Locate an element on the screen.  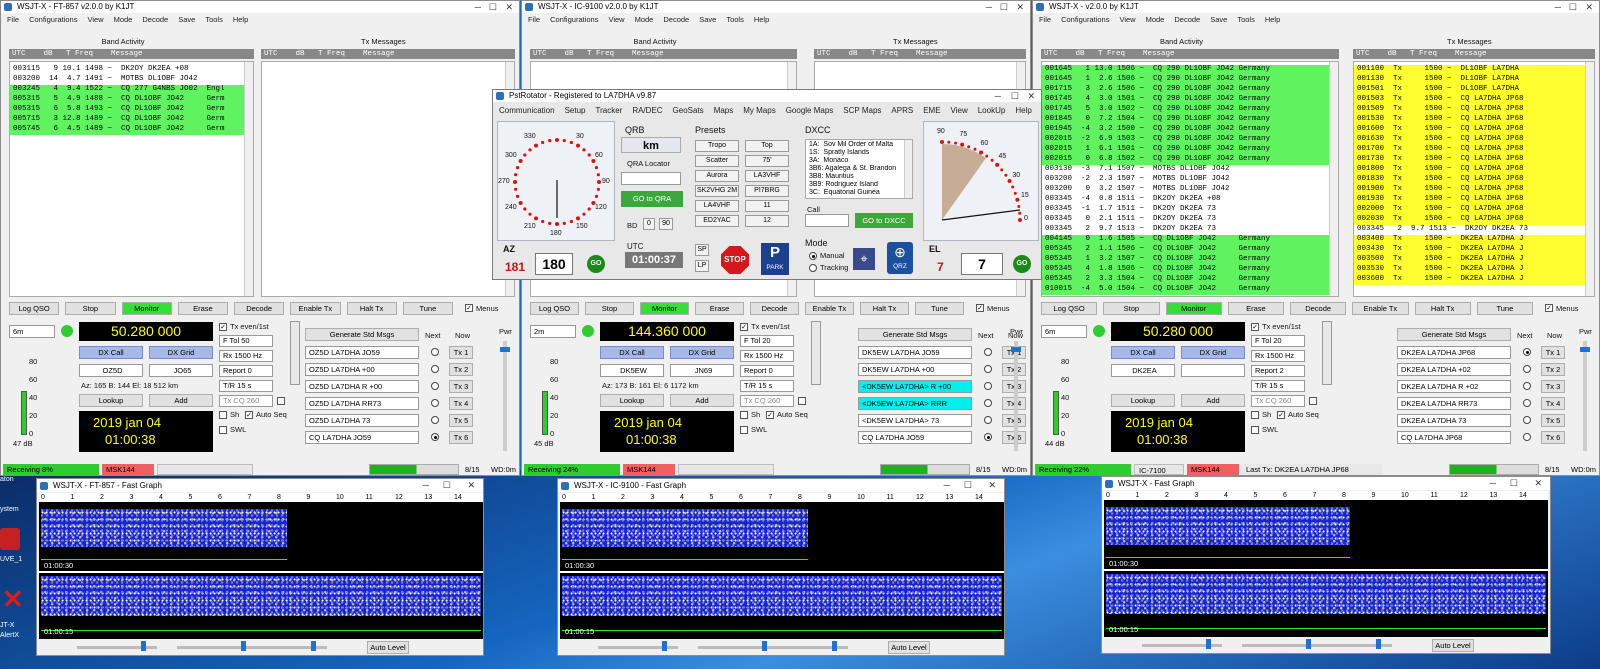
band-select: 6m is located at coordinates (1064, 331).